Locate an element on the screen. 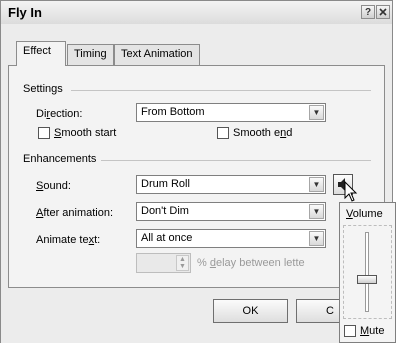  after-animation-value: Don't Dim is located at coordinates (165, 211).